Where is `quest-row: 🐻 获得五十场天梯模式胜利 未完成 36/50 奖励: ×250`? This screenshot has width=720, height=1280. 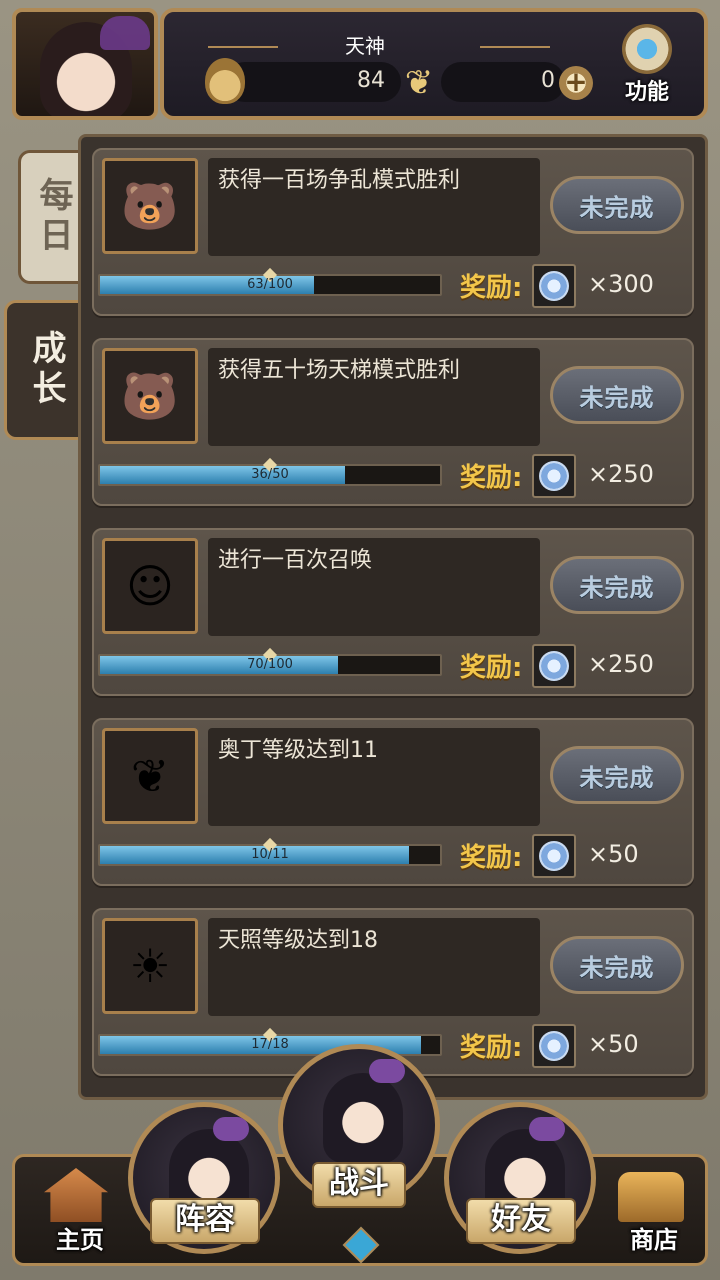 quest-row: 🐻 获得五十场天梯模式胜利 未完成 36/50 奖励: ×250 is located at coordinates (393, 422).